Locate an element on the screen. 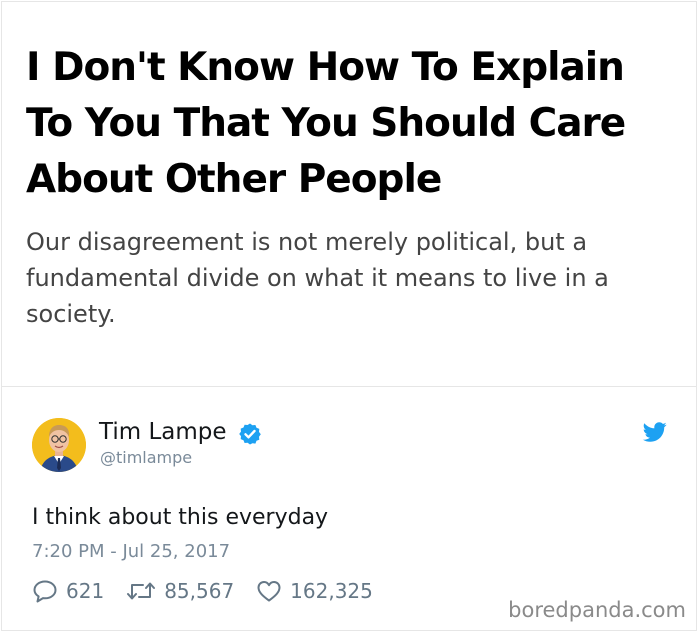 The image size is (700, 634). author-name: Tim Lampe is located at coordinates (163, 432).